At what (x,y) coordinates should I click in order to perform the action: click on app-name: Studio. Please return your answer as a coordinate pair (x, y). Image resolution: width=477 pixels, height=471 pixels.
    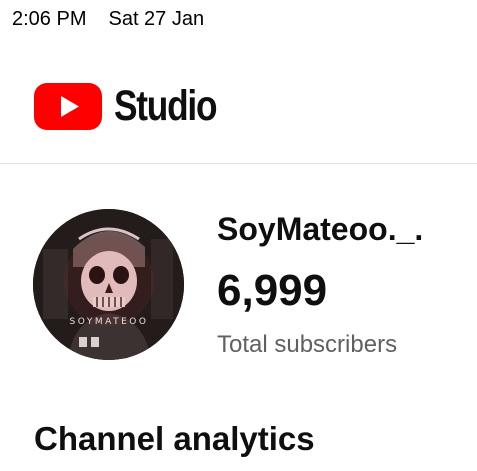
    Looking at the image, I should click on (166, 106).